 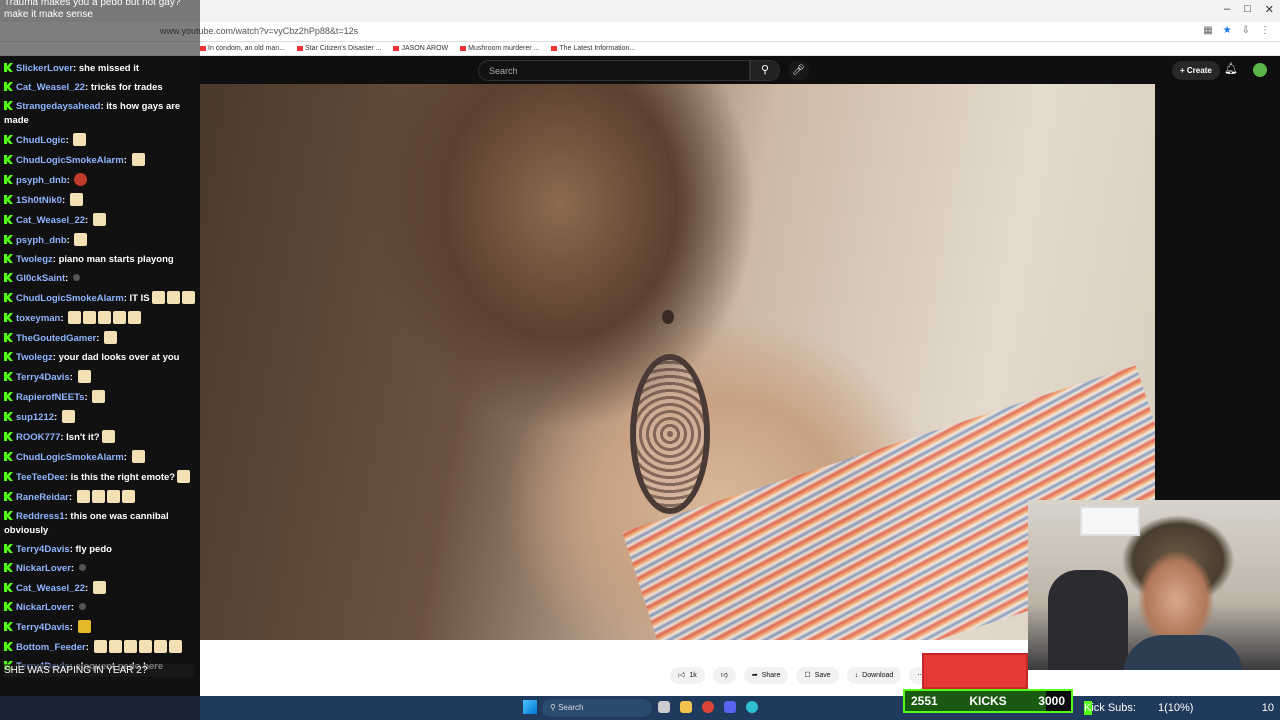 I want to click on bookmark-item: JASON AROW, so click(x=420, y=48).